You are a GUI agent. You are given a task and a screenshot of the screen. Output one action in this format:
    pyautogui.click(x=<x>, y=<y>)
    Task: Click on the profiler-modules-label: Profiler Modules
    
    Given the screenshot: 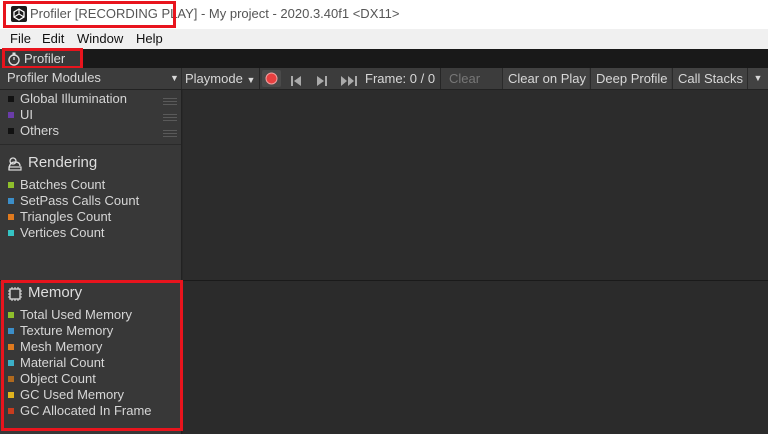 What is the action you would take?
    pyautogui.click(x=54, y=77)
    